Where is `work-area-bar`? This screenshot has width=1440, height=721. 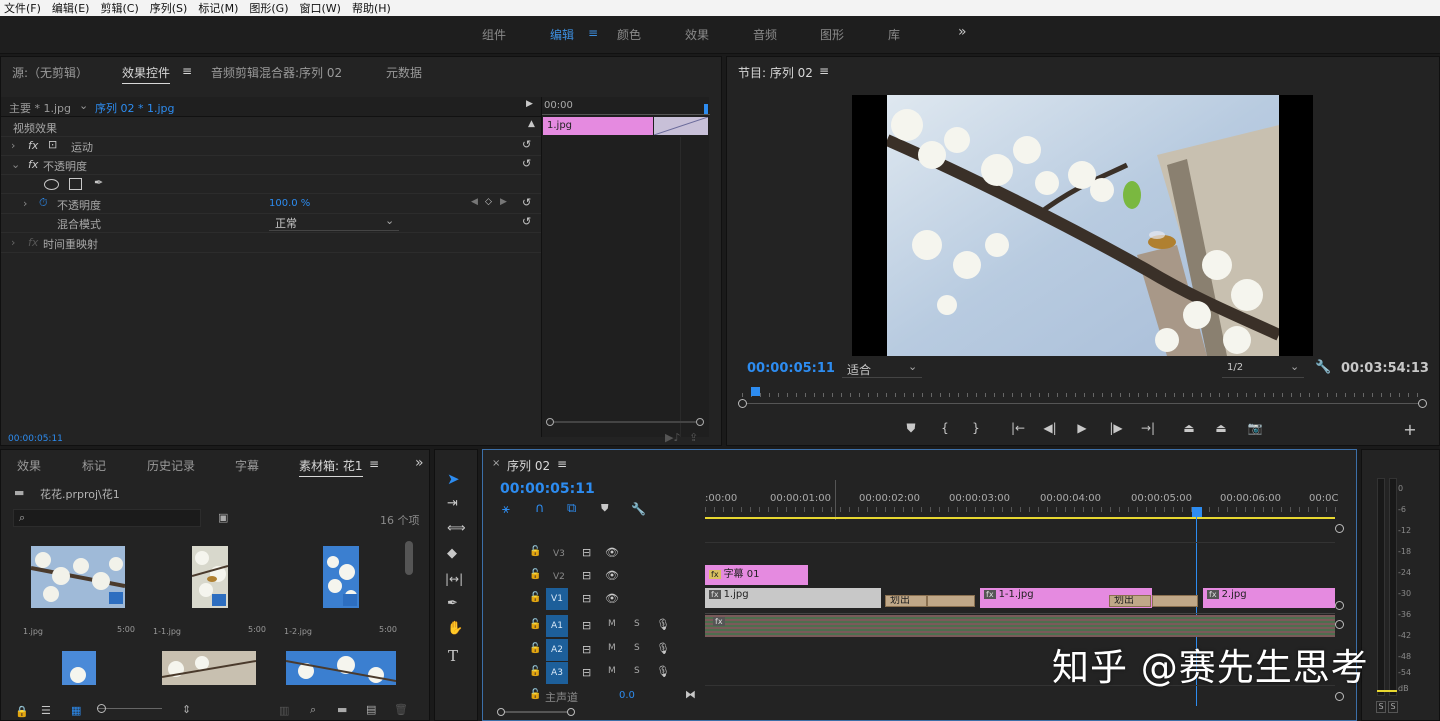
work-area-bar is located at coordinates (1020, 518).